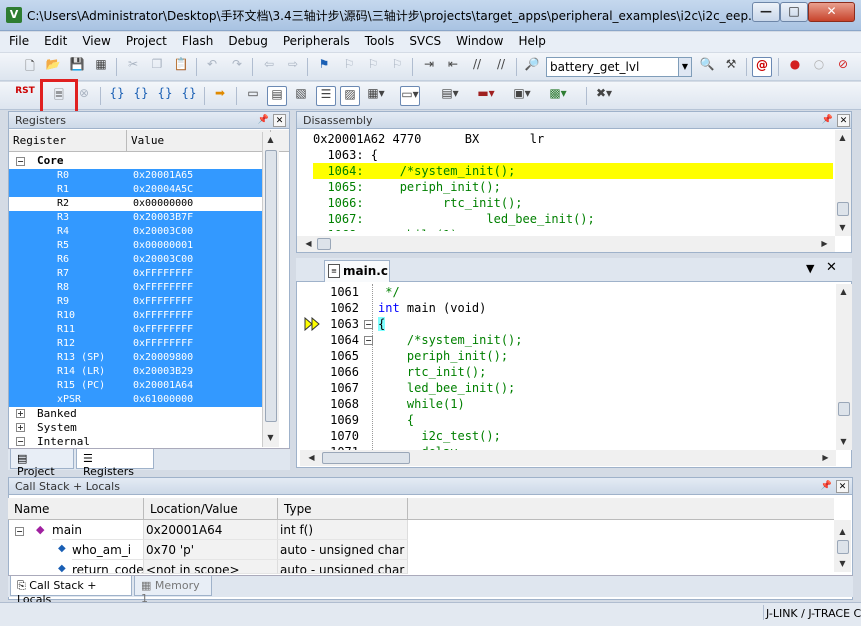 Image resolution: width=861 pixels, height=626 pixels. What do you see at coordinates (684, 67) in the screenshot?
I see `chevron-down-icon: ▼` at bounding box center [684, 67].